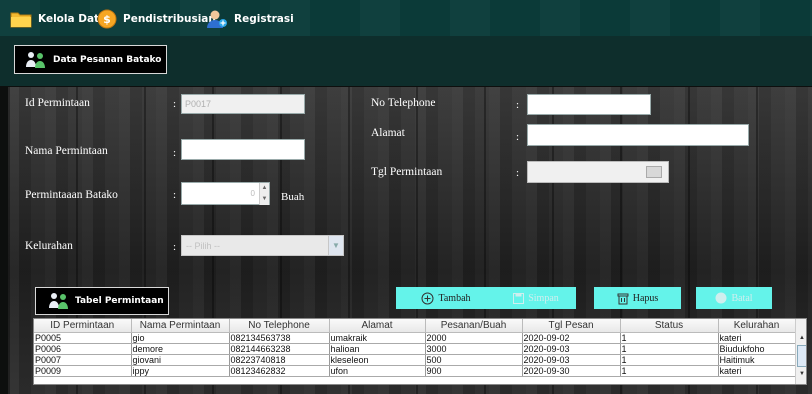 This screenshot has height=394, width=812. I want to click on kelurahan-label: Kelurahan, so click(49, 246).